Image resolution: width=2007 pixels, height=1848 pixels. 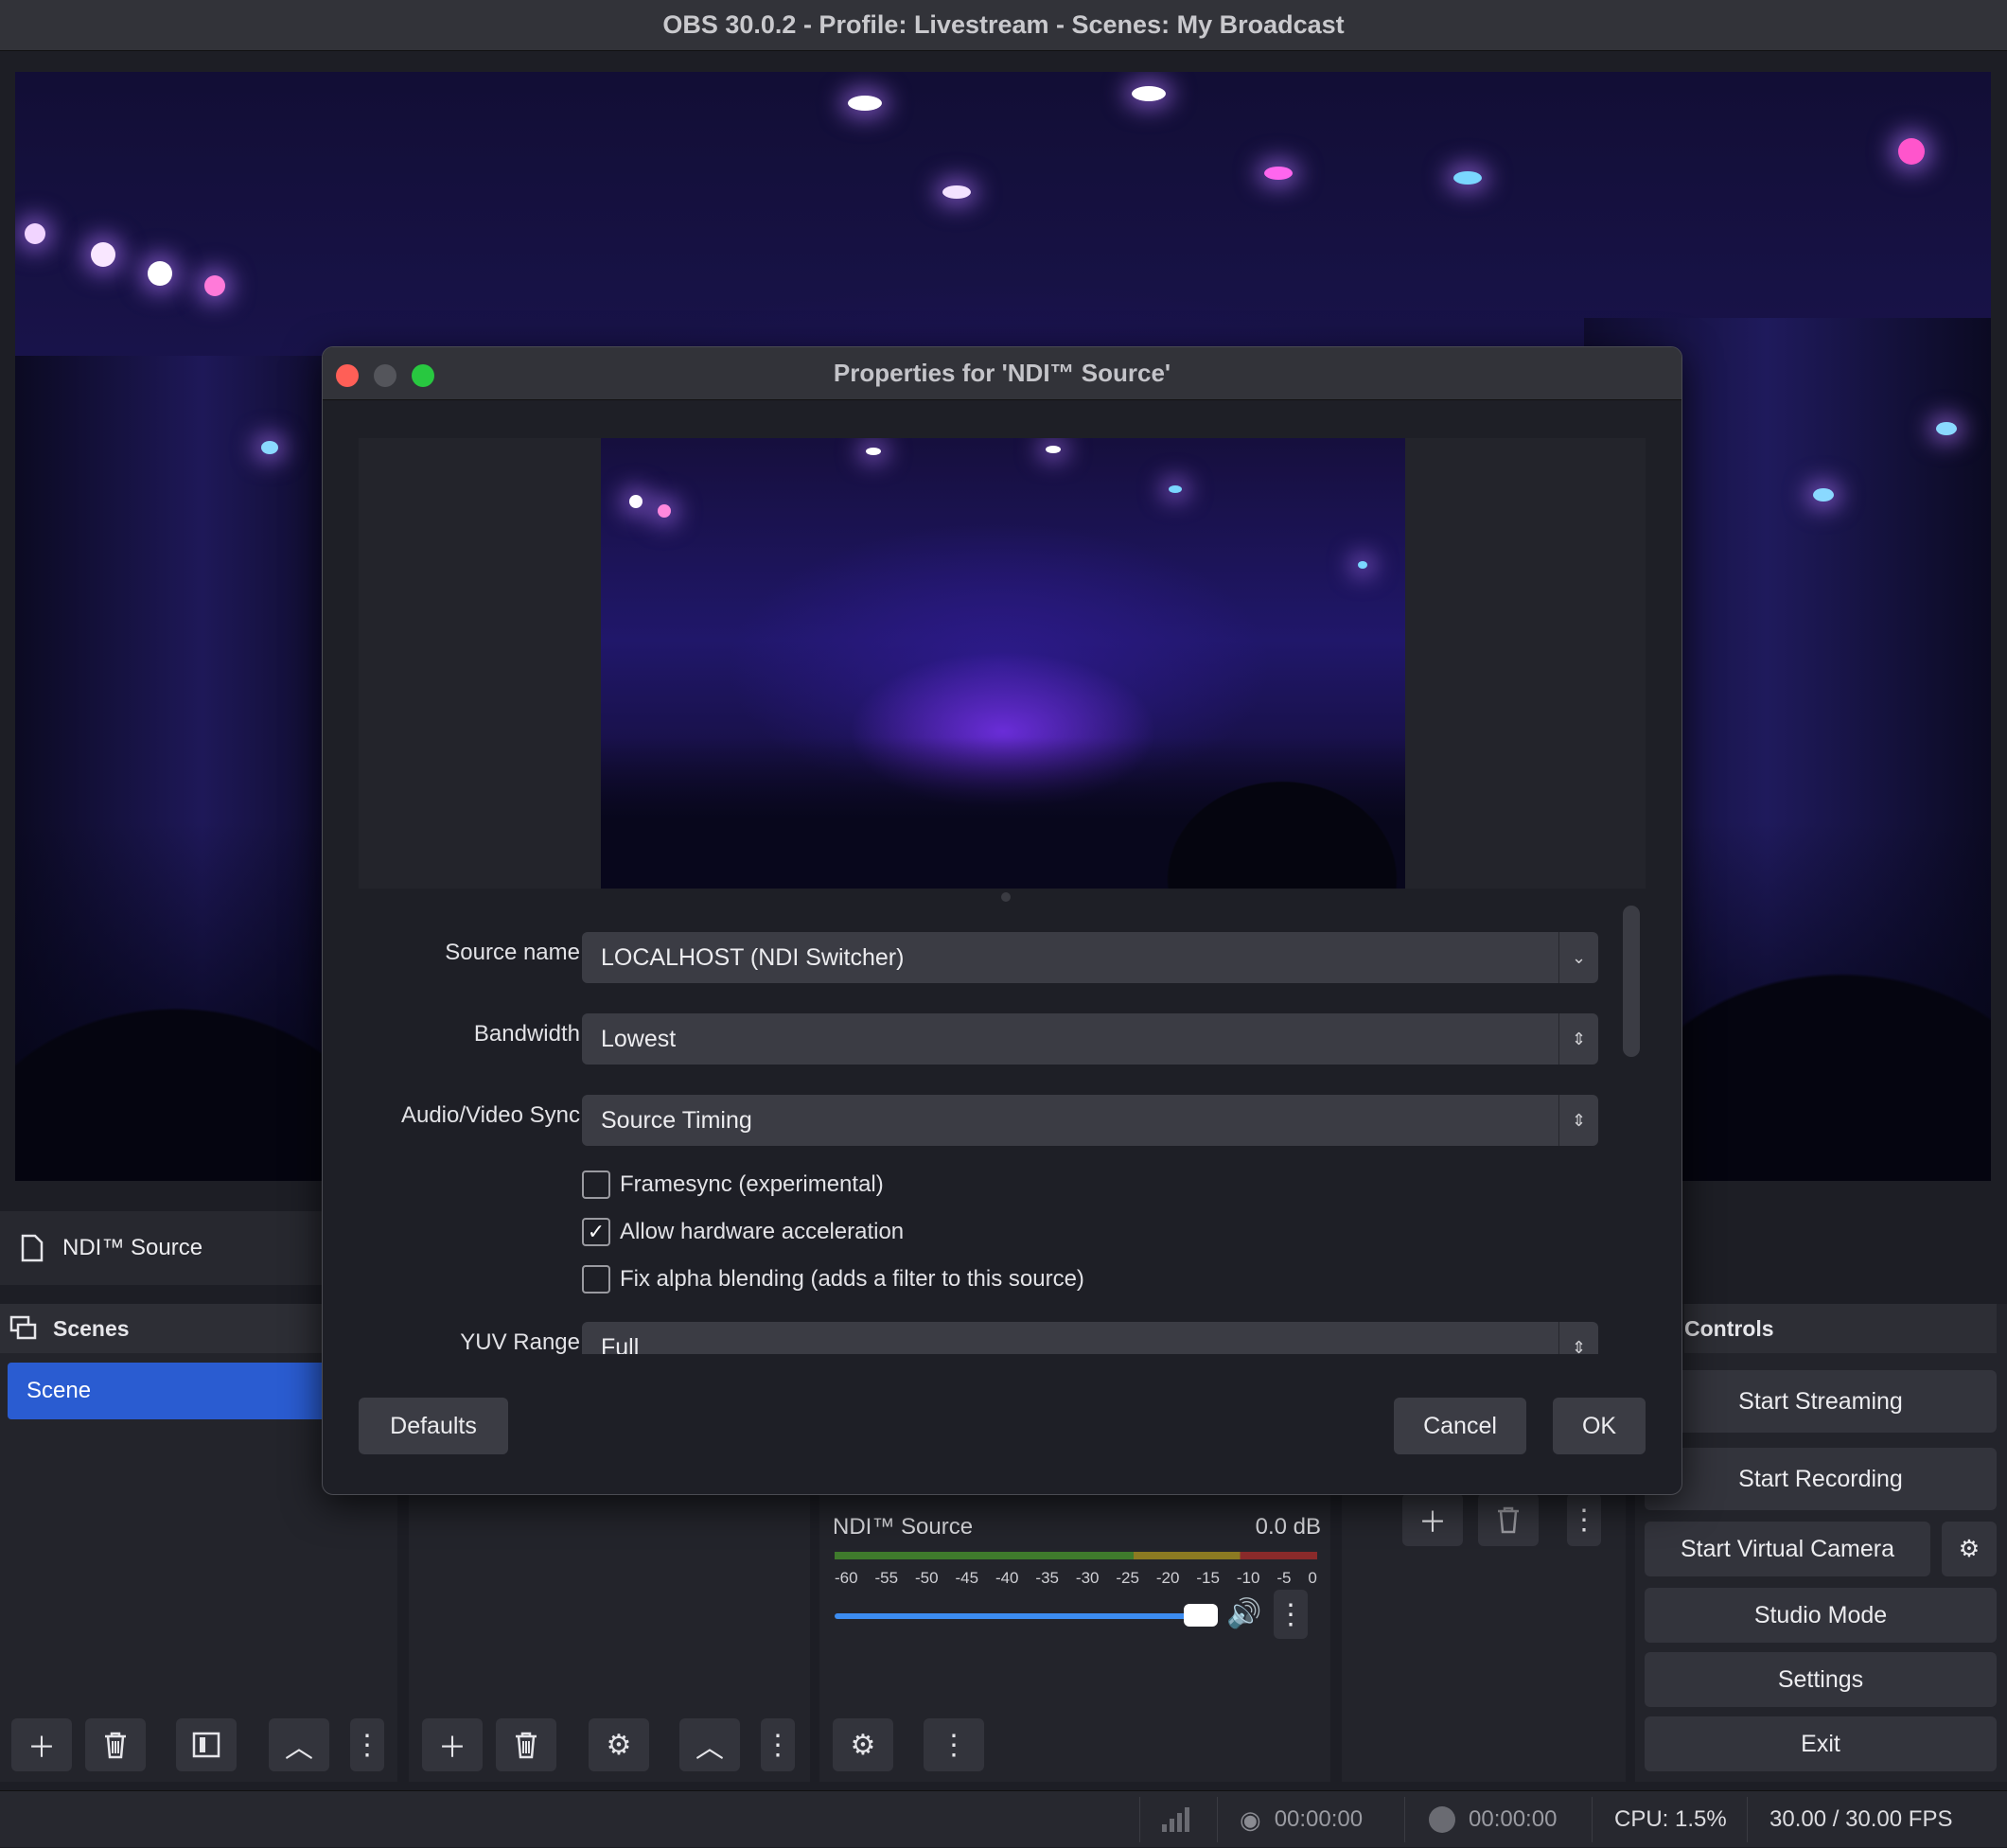 What do you see at coordinates (1201, 1615) in the screenshot?
I see `volume-slider-knob` at bounding box center [1201, 1615].